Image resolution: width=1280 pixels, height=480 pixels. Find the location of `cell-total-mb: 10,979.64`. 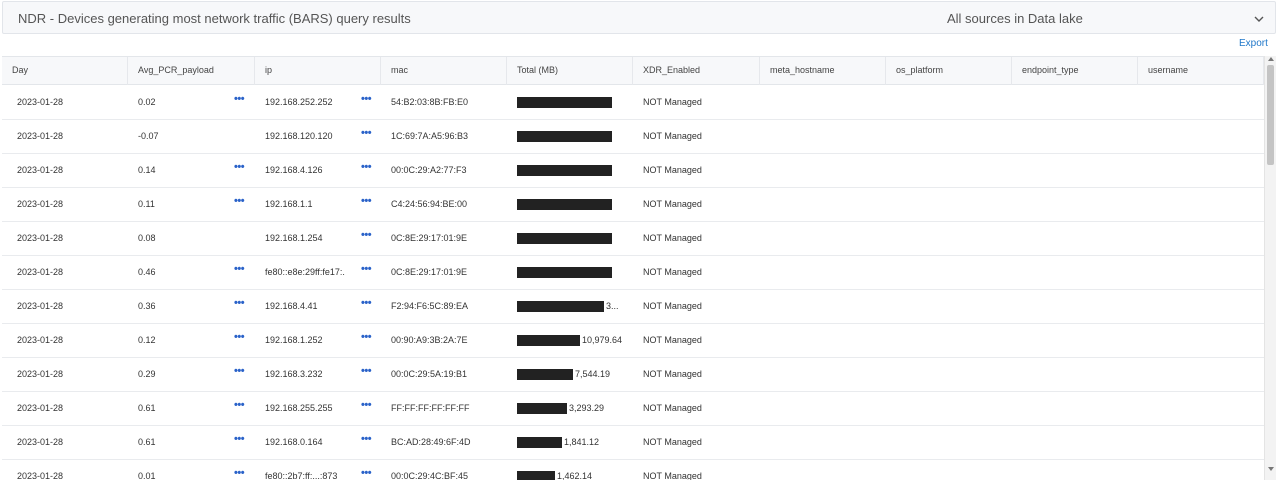

cell-total-mb: 10,979.64 is located at coordinates (573, 340).